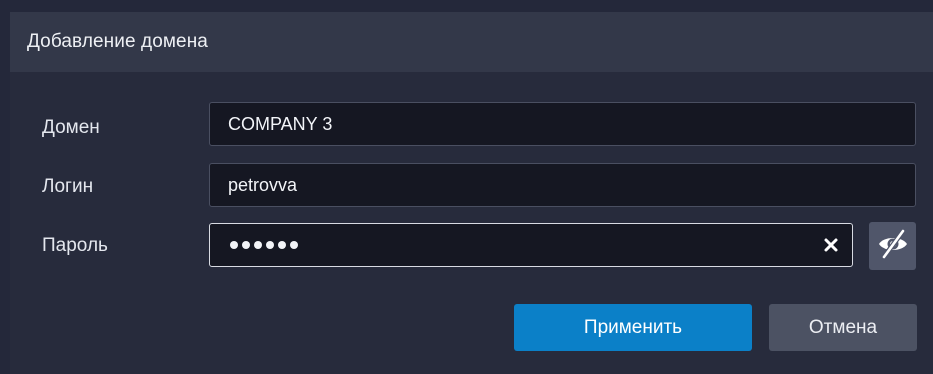  What do you see at coordinates (633, 327) in the screenshot?
I see `apply-button: Применить` at bounding box center [633, 327].